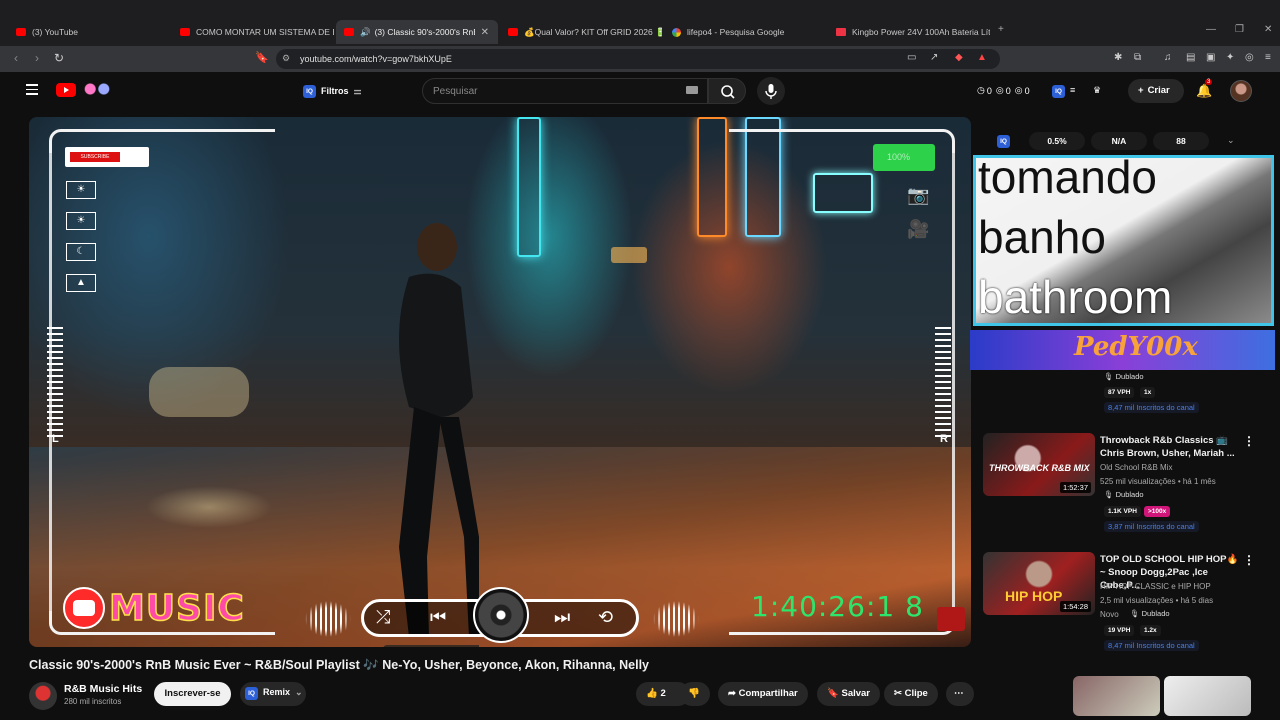 This screenshot has width=1280, height=720. I want to click on skater-figure, so click(431, 435).